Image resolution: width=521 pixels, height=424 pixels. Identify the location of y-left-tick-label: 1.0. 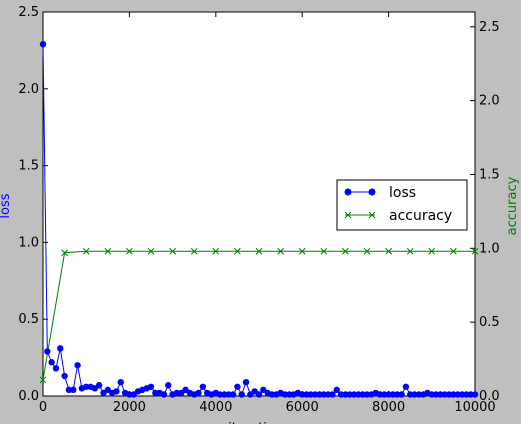
(28, 242).